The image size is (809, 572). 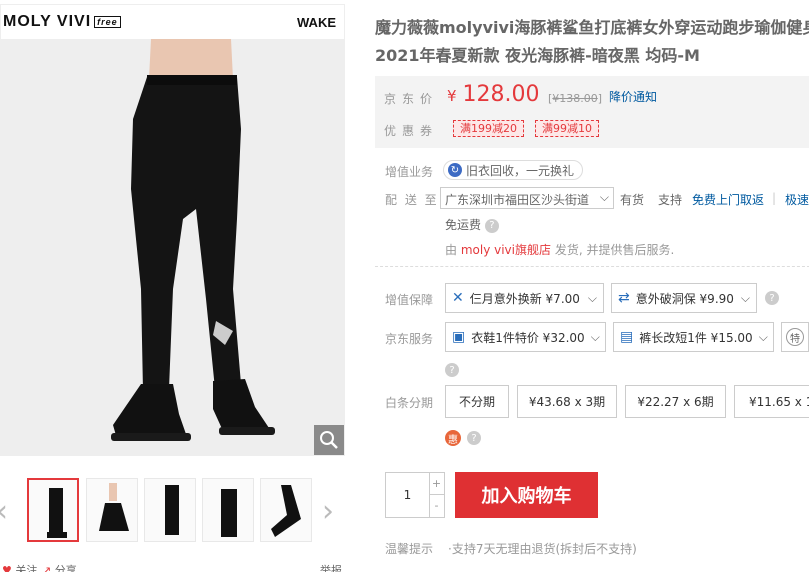 I want to click on clothes-icon: ▣, so click(x=459, y=337).